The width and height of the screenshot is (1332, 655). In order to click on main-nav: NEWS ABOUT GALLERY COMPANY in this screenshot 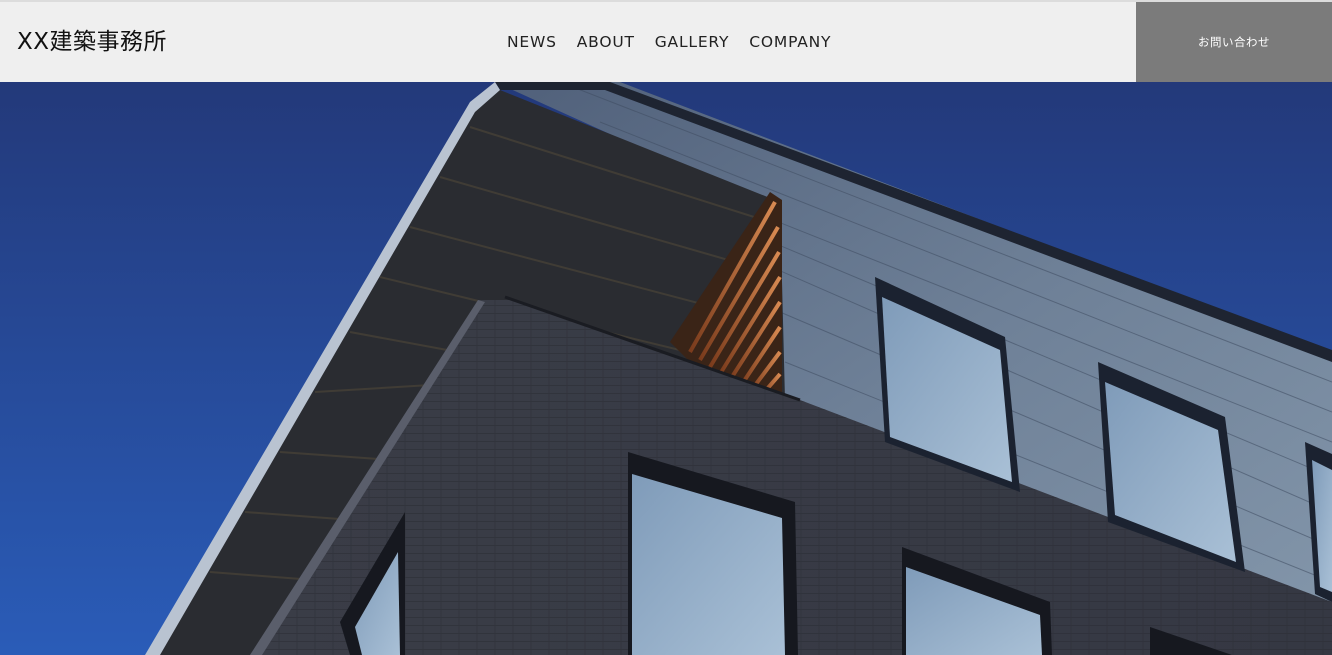, I will do `click(669, 42)`.